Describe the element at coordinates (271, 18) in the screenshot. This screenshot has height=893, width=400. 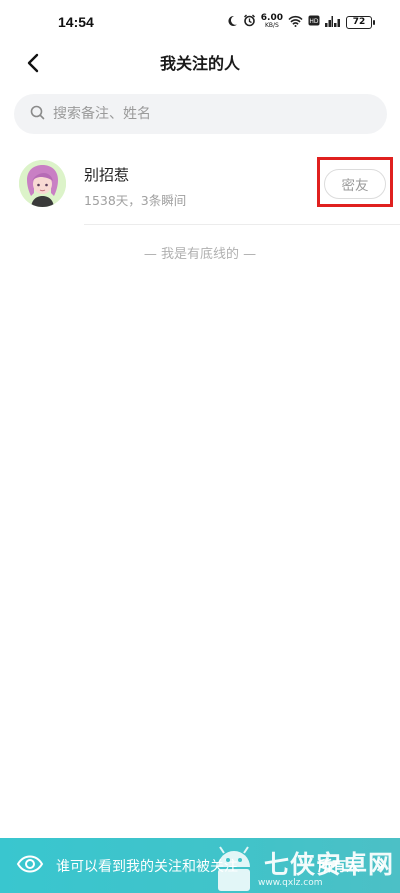
I see `speed-value: 6.00` at that location.